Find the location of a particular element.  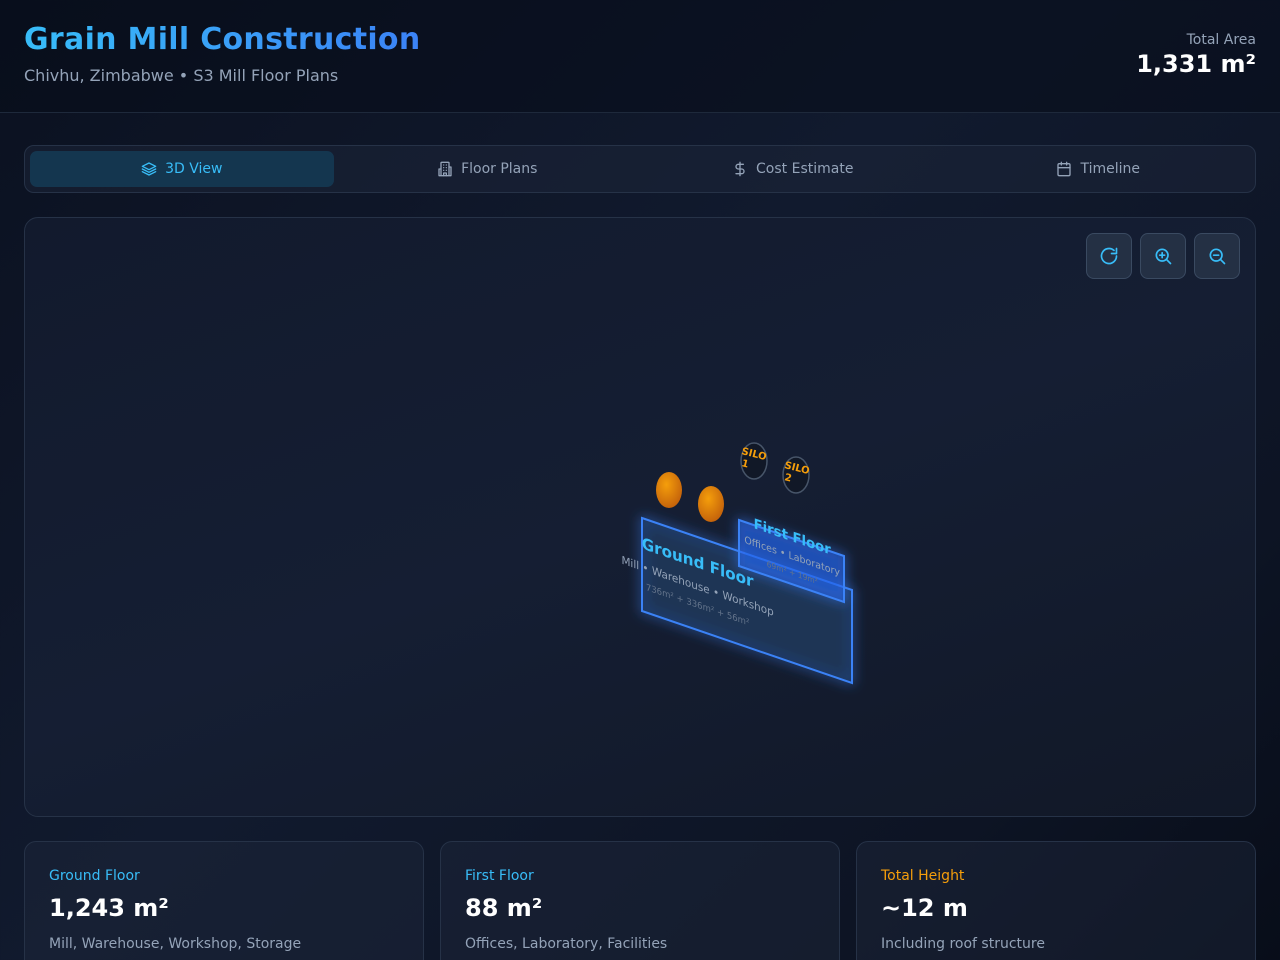

tab-label: Cost Estimate is located at coordinates (805, 169).